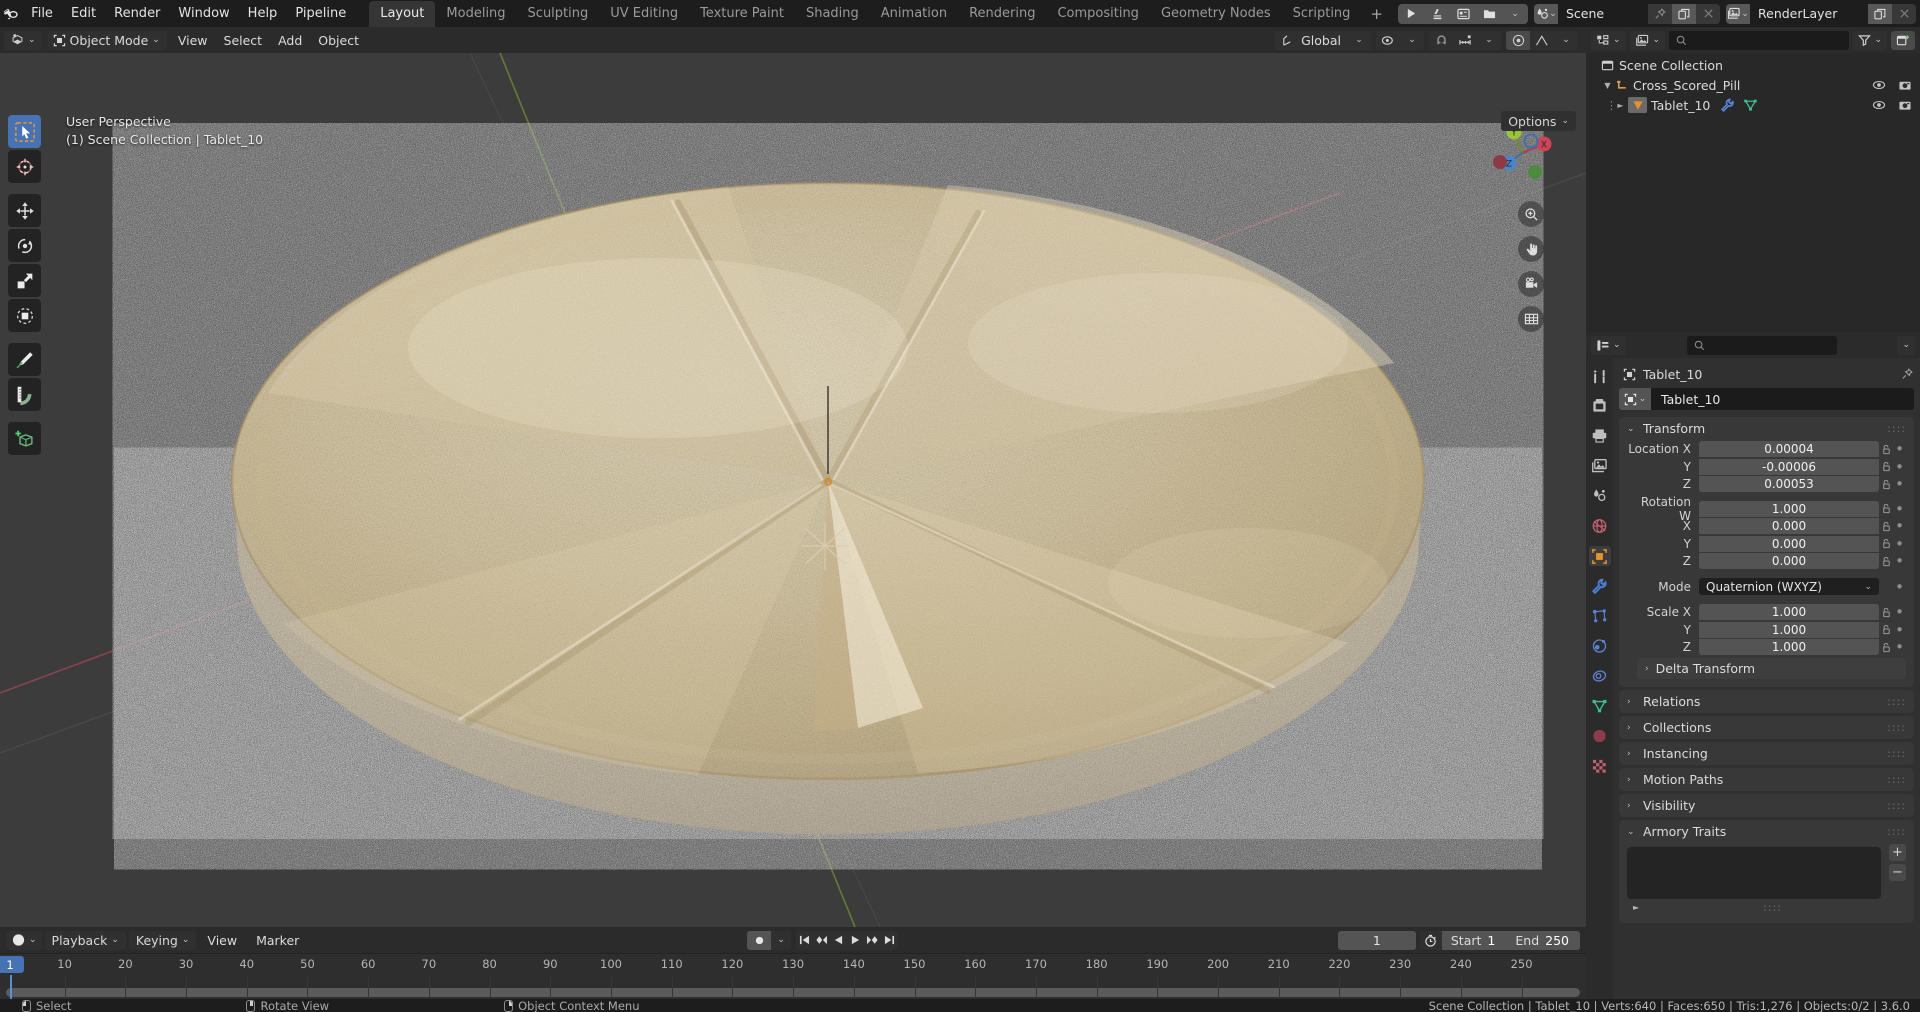 Image resolution: width=1920 pixels, height=1012 pixels. Describe the element at coordinates (24, 280) in the screenshot. I see `scale-tool-icon` at that location.